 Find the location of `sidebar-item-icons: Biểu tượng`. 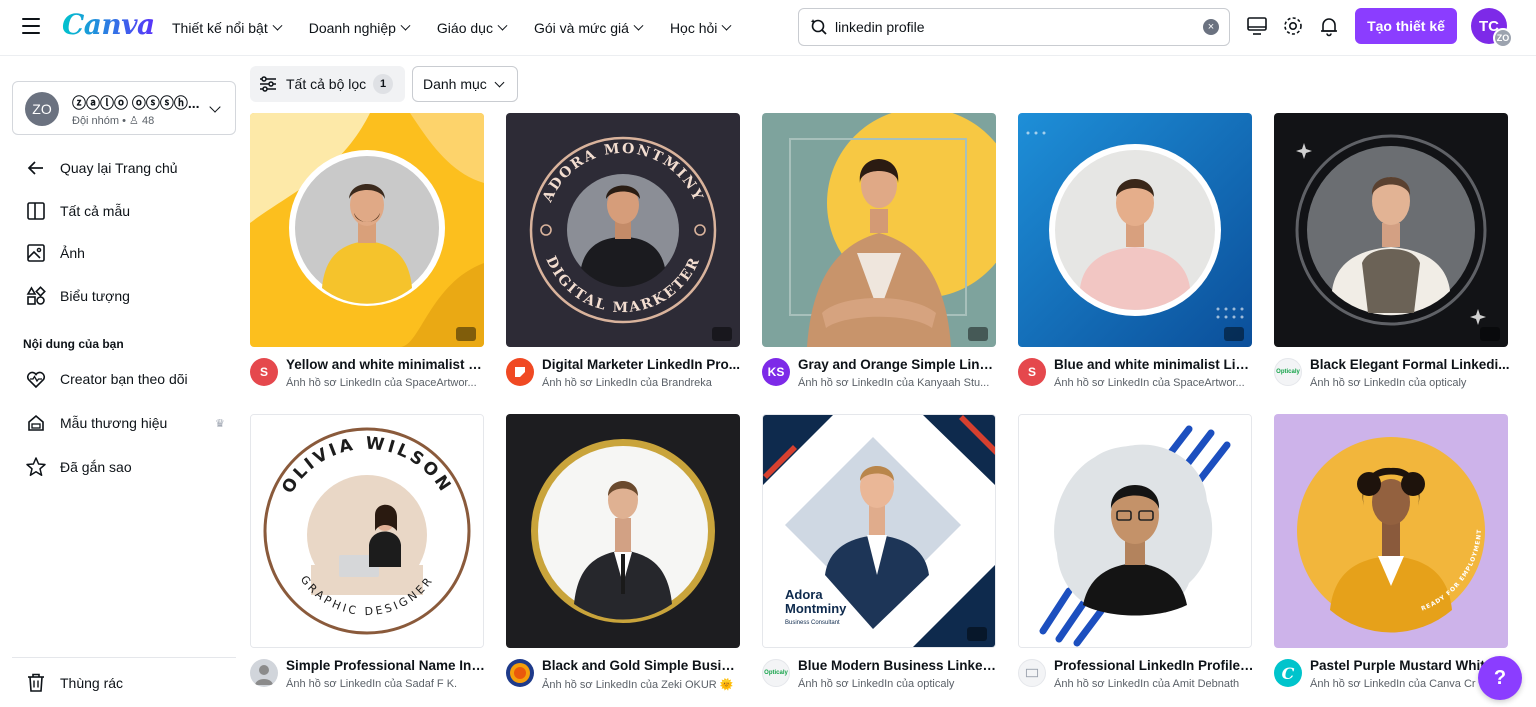

sidebar-item-icons: Biểu tượng is located at coordinates (77, 296).